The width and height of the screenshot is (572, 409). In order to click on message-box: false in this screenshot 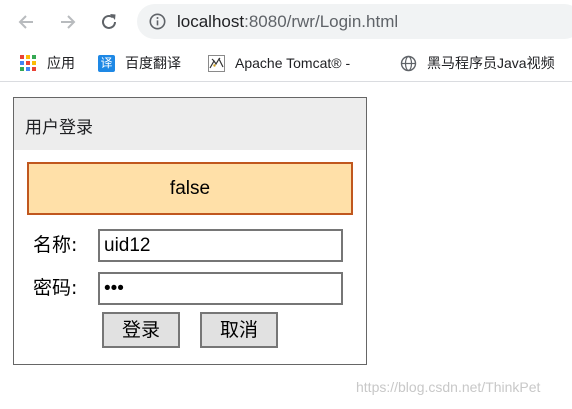, I will do `click(190, 188)`.